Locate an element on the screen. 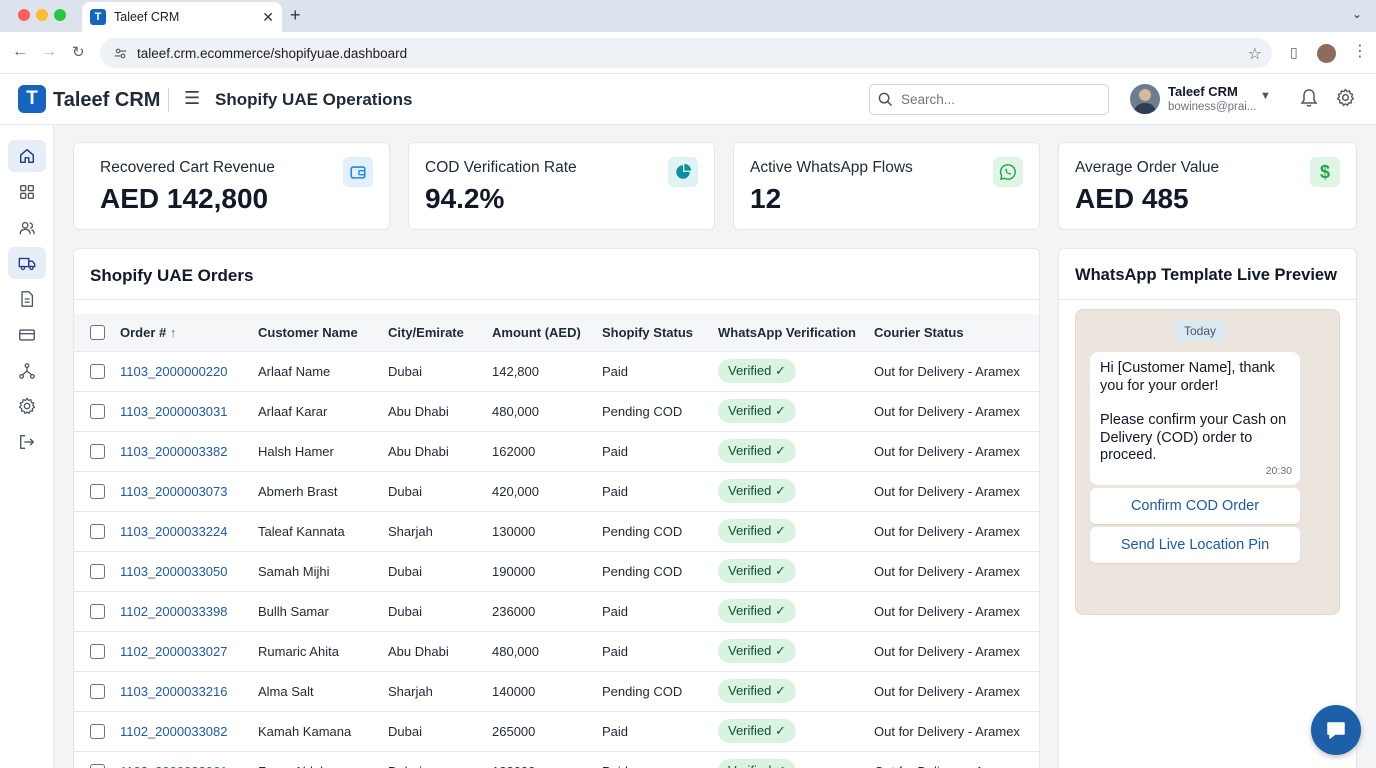 This screenshot has height=768, width=1376. sidebar-item-home is located at coordinates (27, 156).